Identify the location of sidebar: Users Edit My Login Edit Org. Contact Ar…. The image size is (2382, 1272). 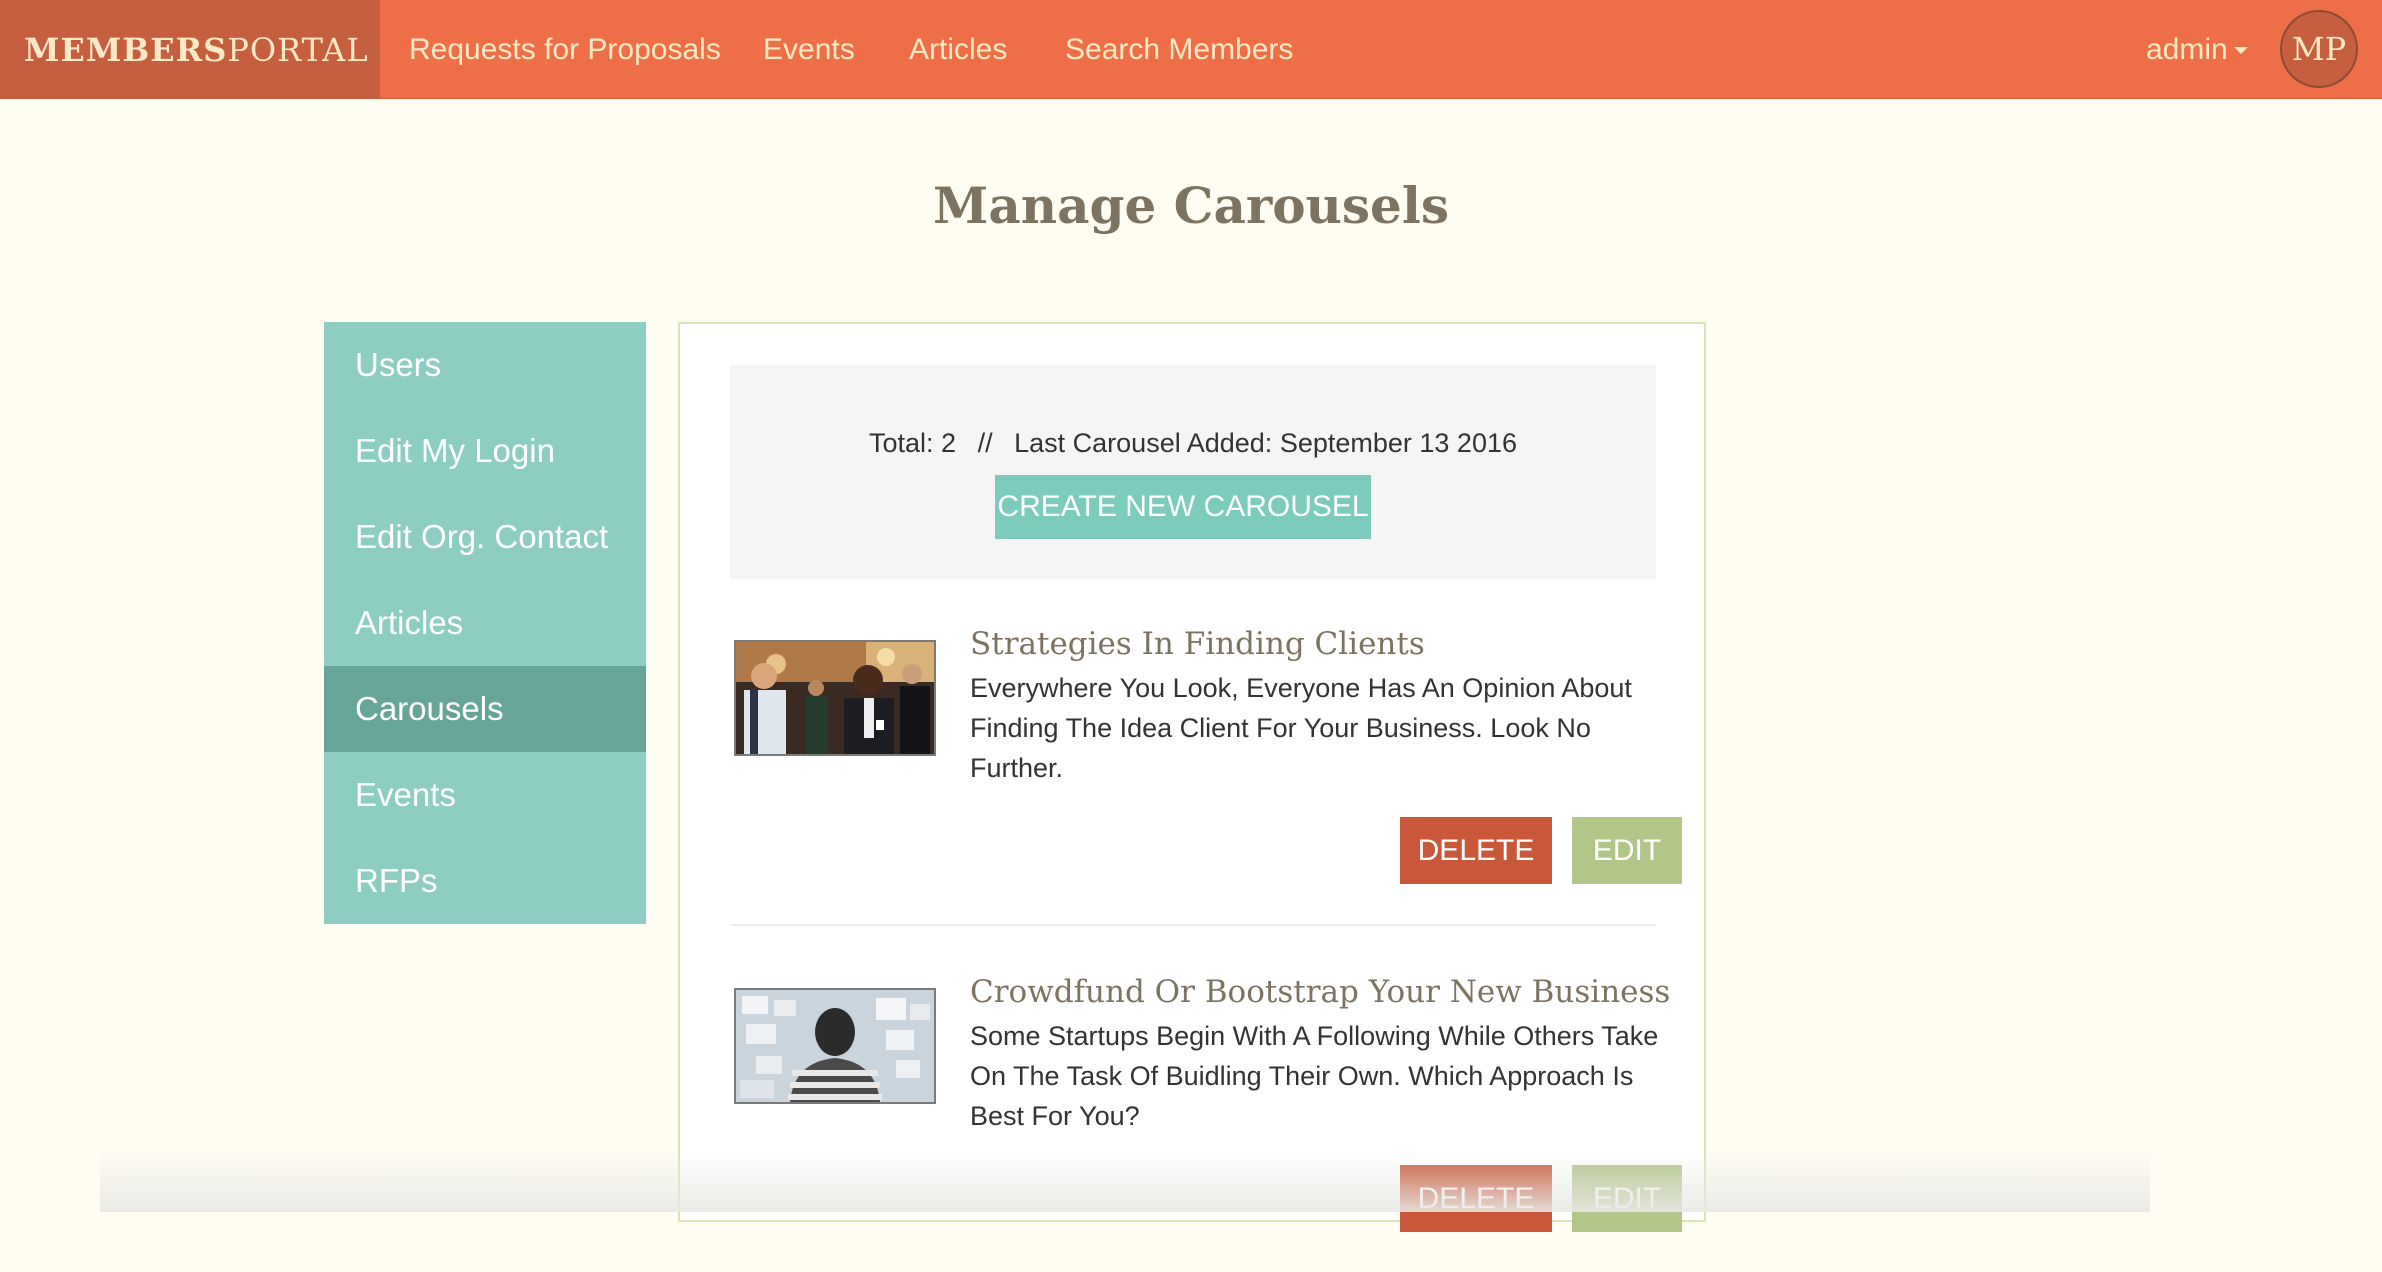
(485, 623).